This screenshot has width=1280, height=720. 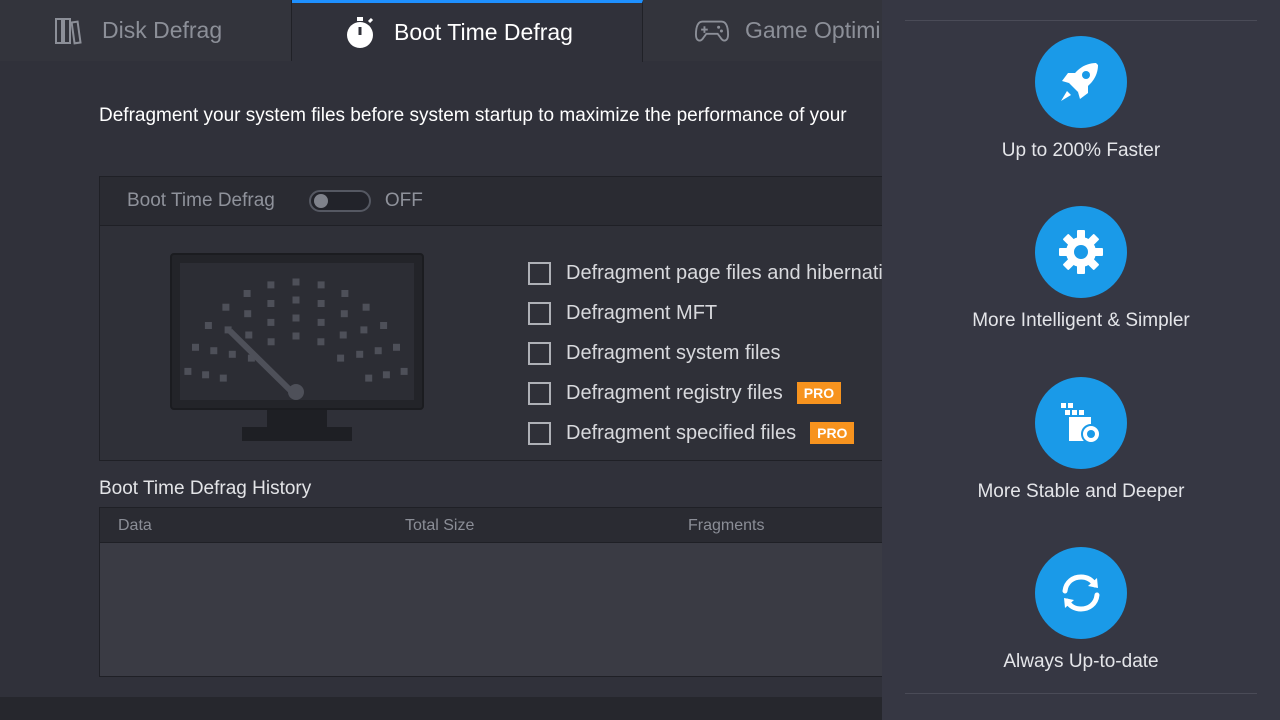 What do you see at coordinates (135, 526) in the screenshot?
I see `column-header-data: Data` at bounding box center [135, 526].